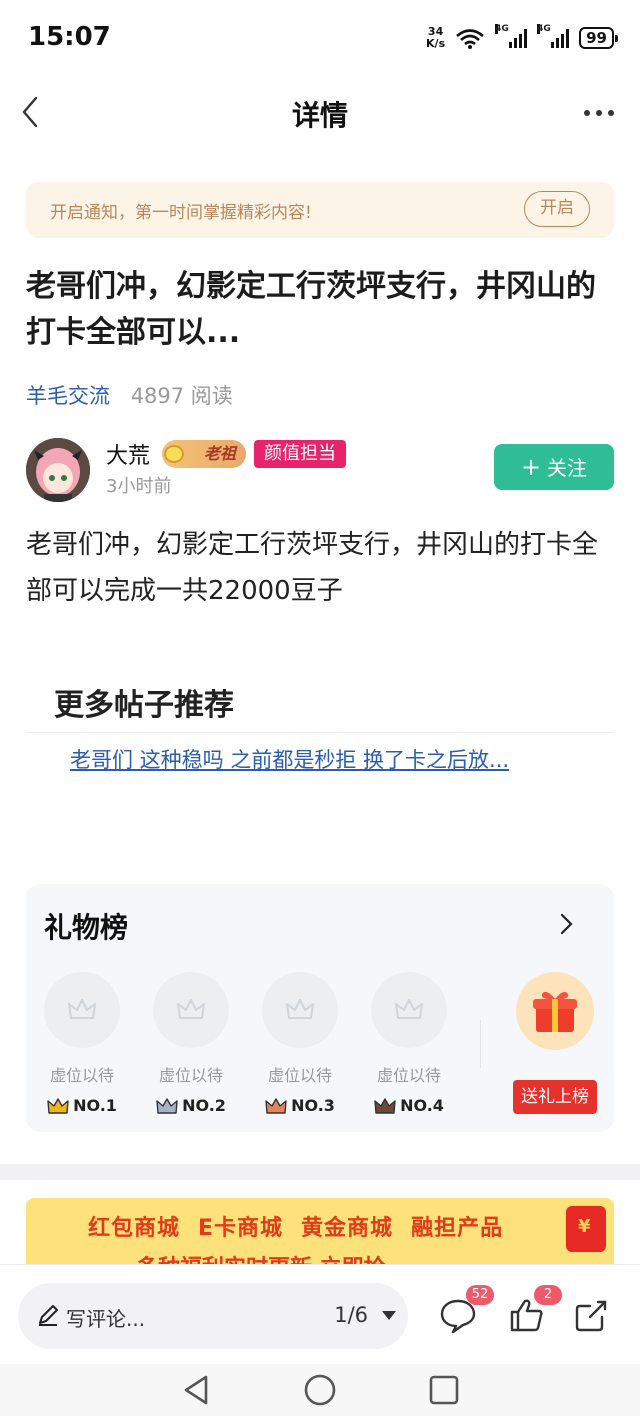  I want to click on rank-label: NO.4, so click(409, 1105).